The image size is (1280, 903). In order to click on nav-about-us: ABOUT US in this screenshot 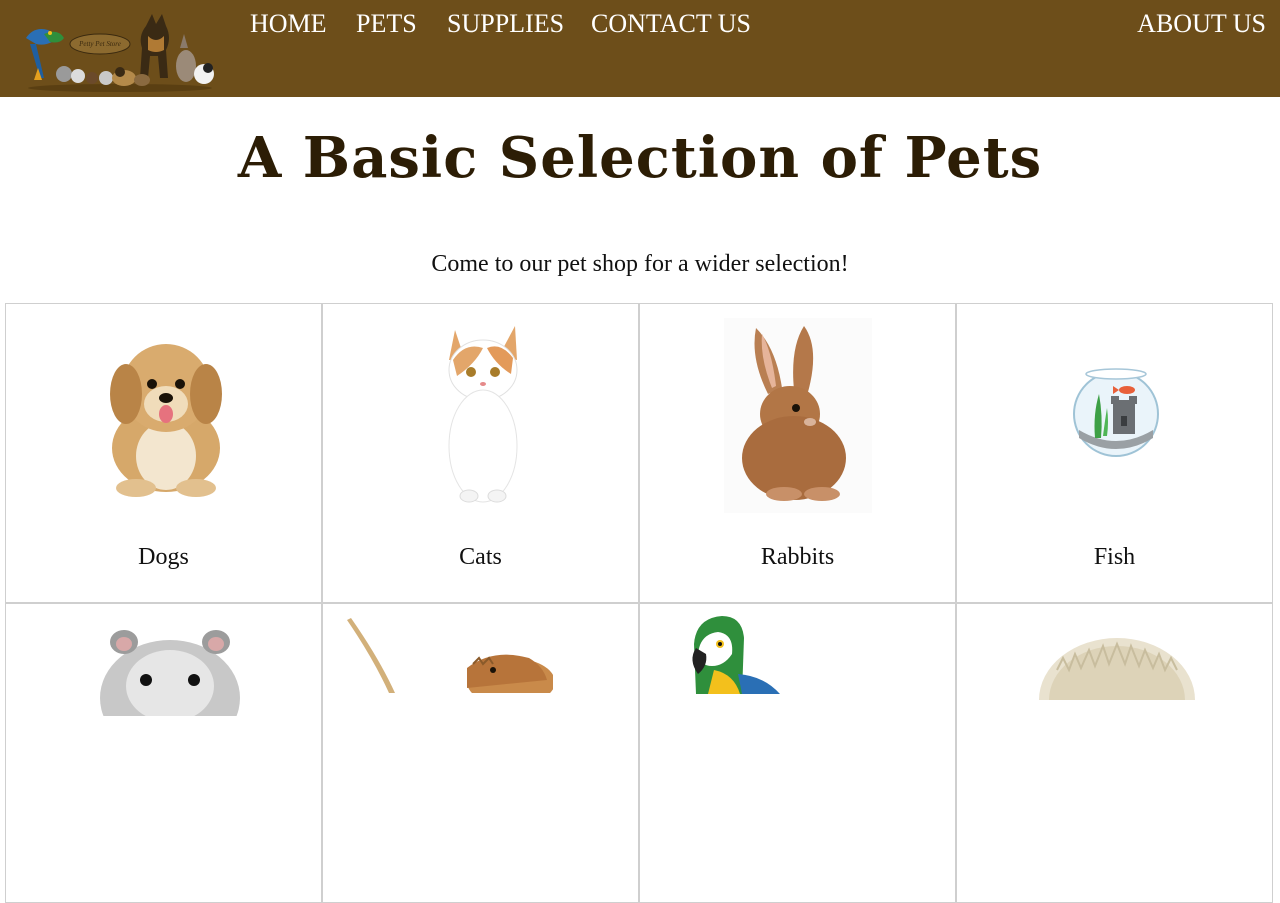, I will do `click(1201, 24)`.